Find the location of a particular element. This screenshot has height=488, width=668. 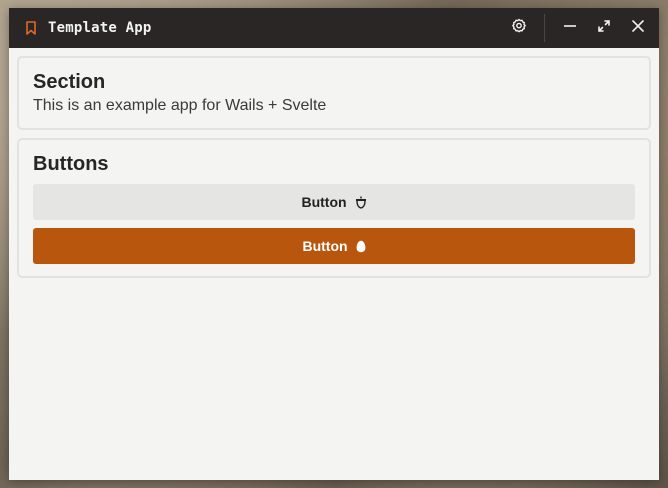

acorn-icon is located at coordinates (361, 202).